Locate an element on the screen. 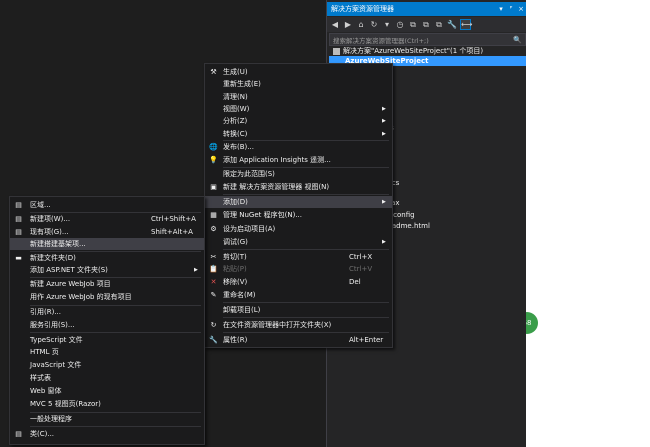 This screenshot has width=650, height=447. menu-item: ⚒ 生成(U) is located at coordinates (298, 72).